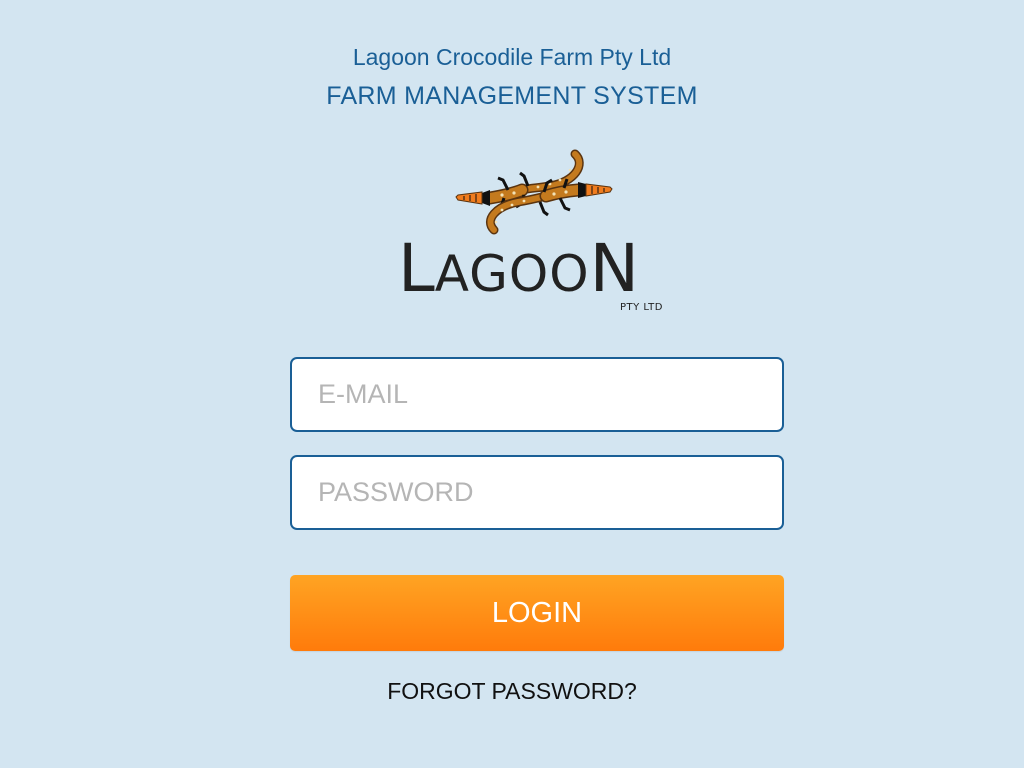 This screenshot has width=1024, height=768. Describe the element at coordinates (512, 274) in the screenshot. I see `logo-letters-middle: AGOO` at that location.